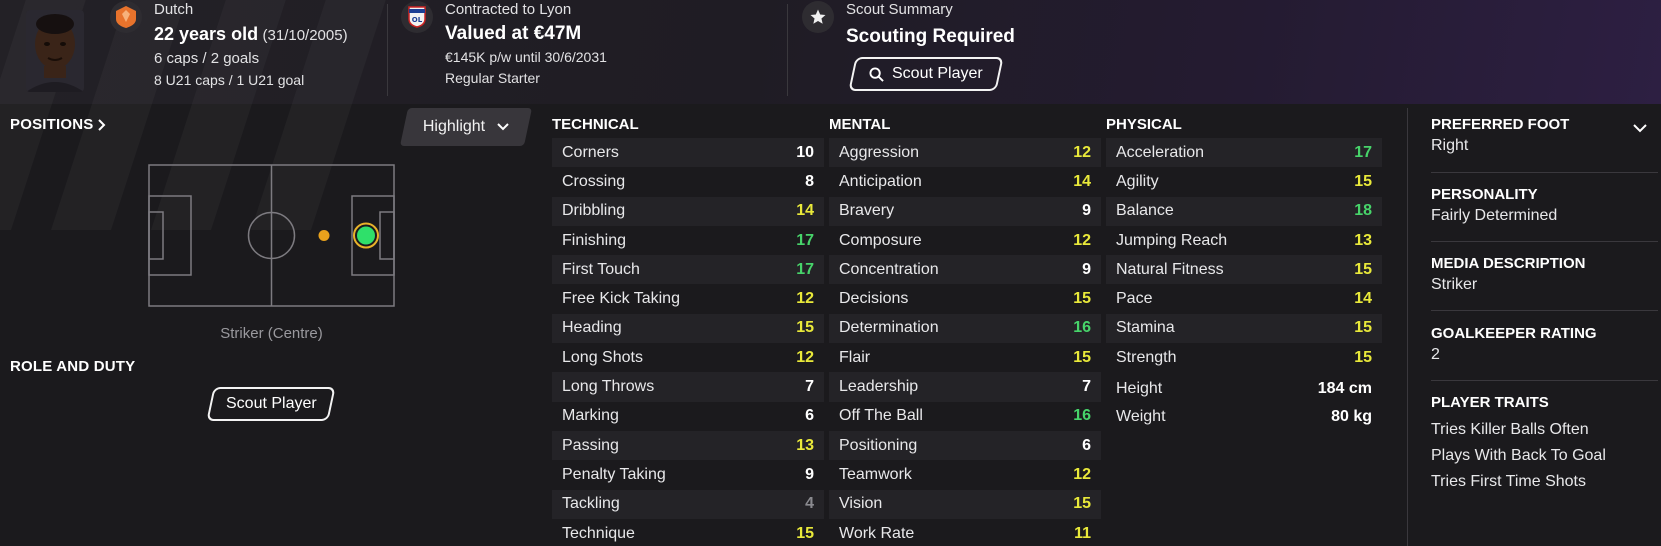 The image size is (1661, 546). What do you see at coordinates (688, 270) in the screenshot?
I see `attribute-row-first-touch: First Touch 17` at bounding box center [688, 270].